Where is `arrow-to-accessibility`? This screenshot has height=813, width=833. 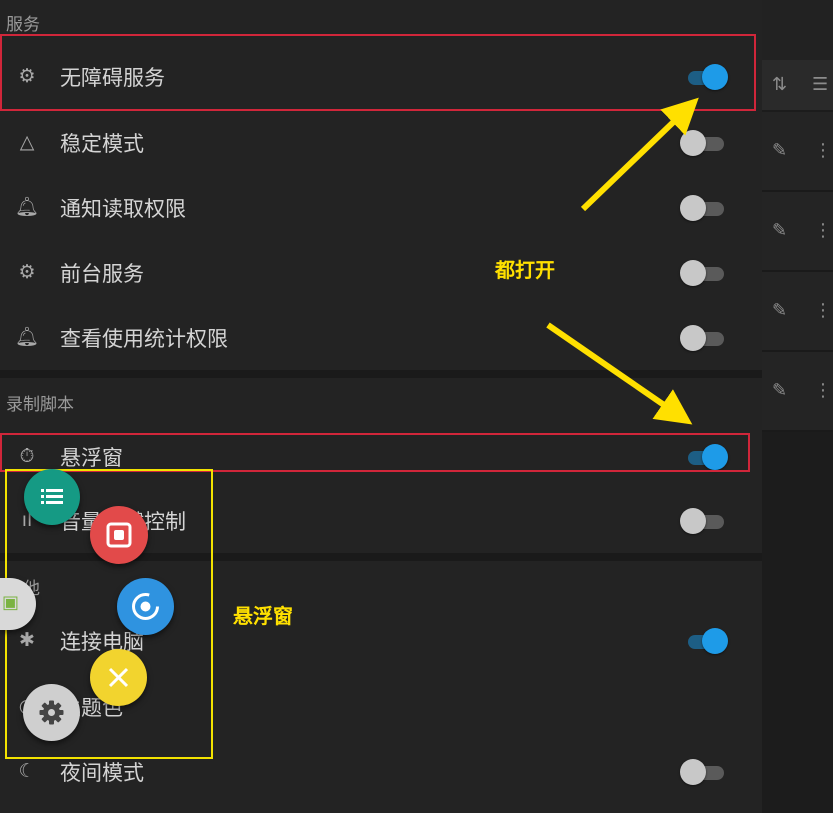 arrow-to-accessibility is located at coordinates (639, 154).